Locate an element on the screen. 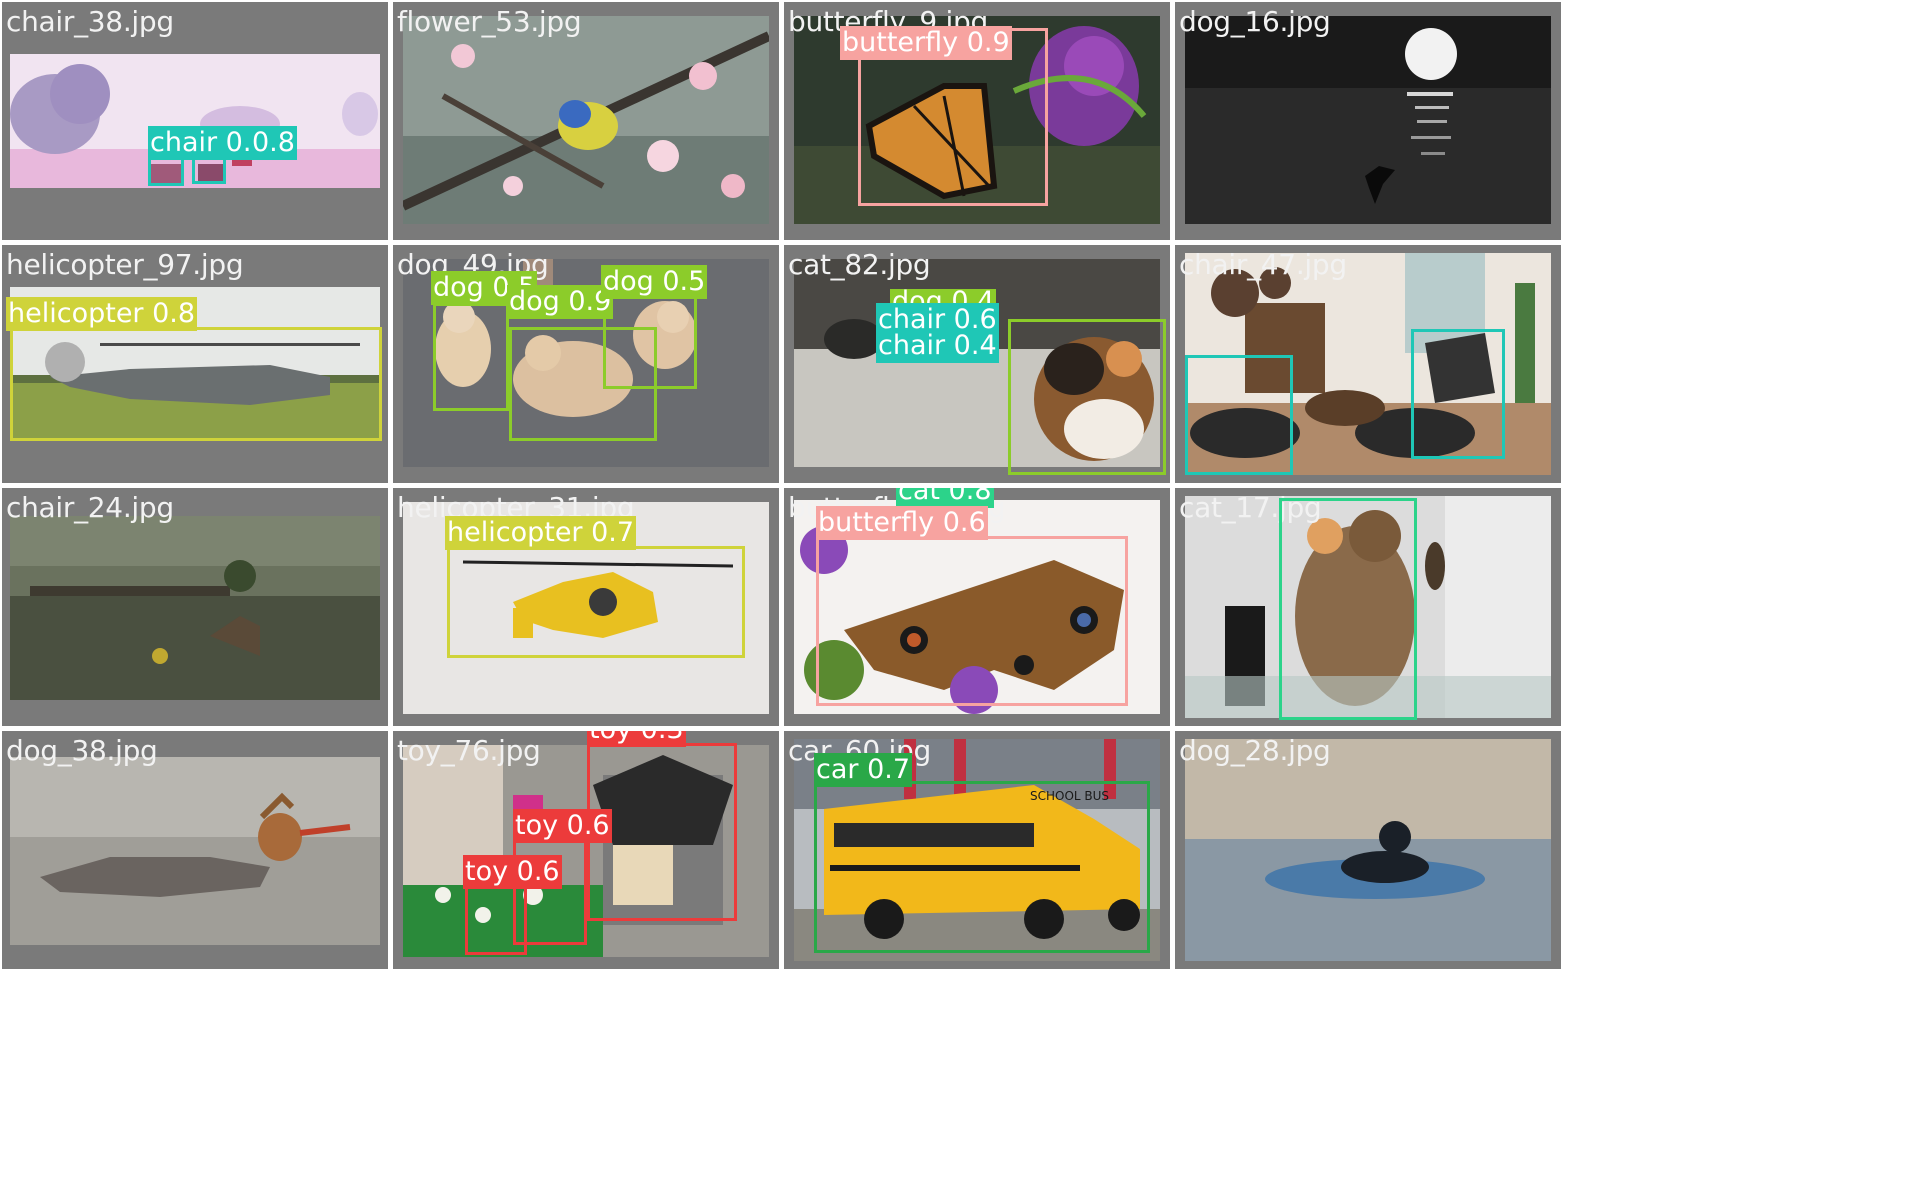 The image size is (1920, 1192). detection-label: butterfly 0.9 is located at coordinates (926, 43).